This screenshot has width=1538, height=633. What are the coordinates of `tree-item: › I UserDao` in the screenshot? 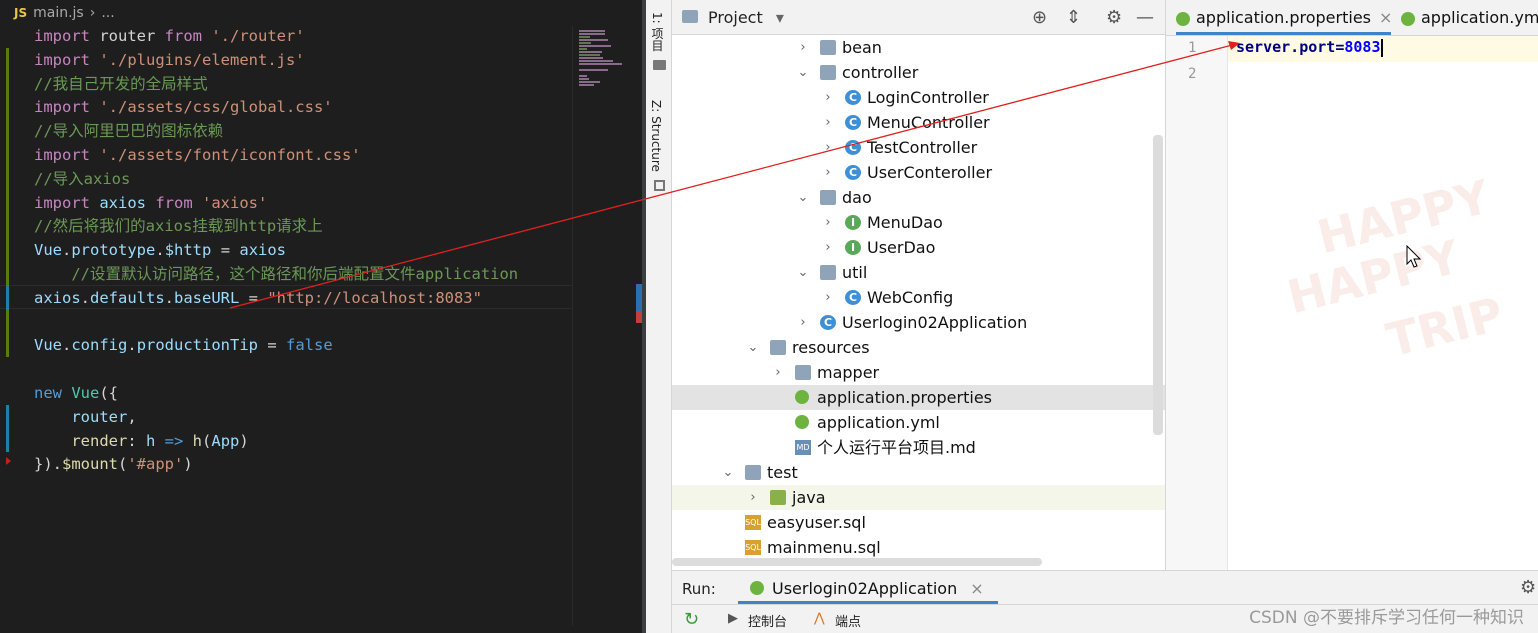 It's located at (918, 247).